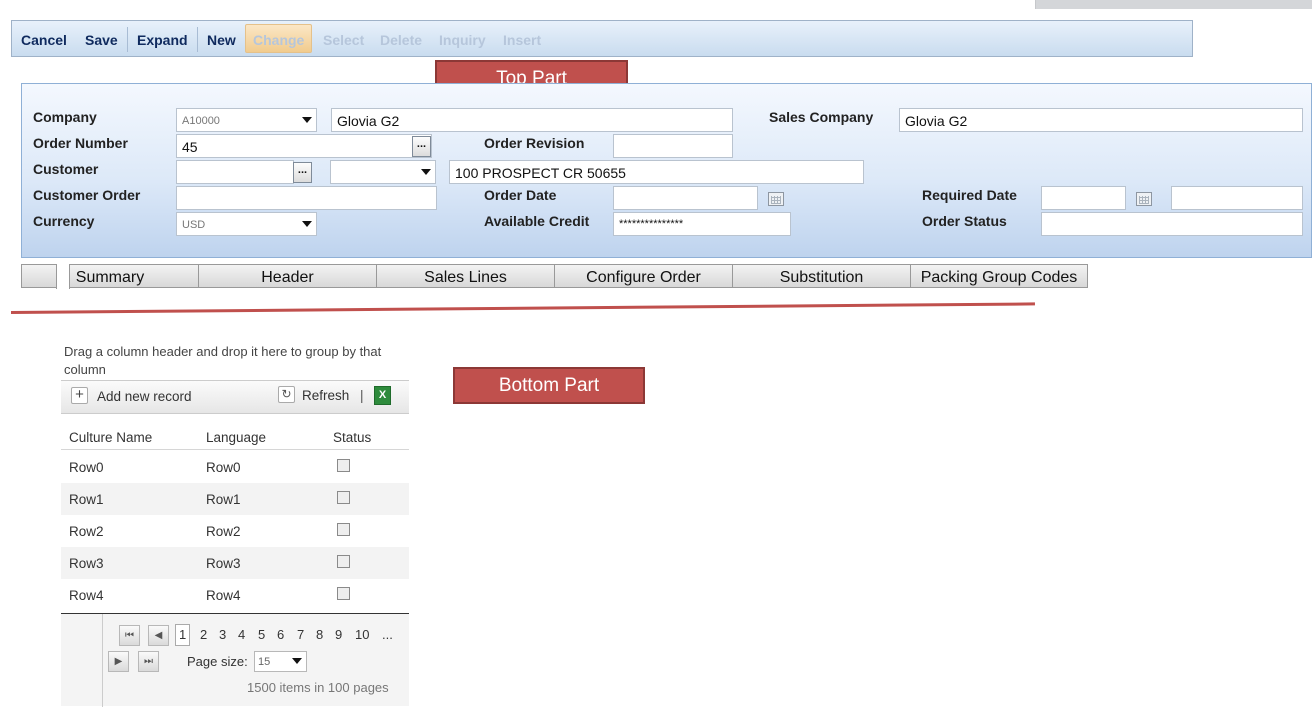  Describe the element at coordinates (522, 40) in the screenshot. I see `insert-button: Insert` at that location.